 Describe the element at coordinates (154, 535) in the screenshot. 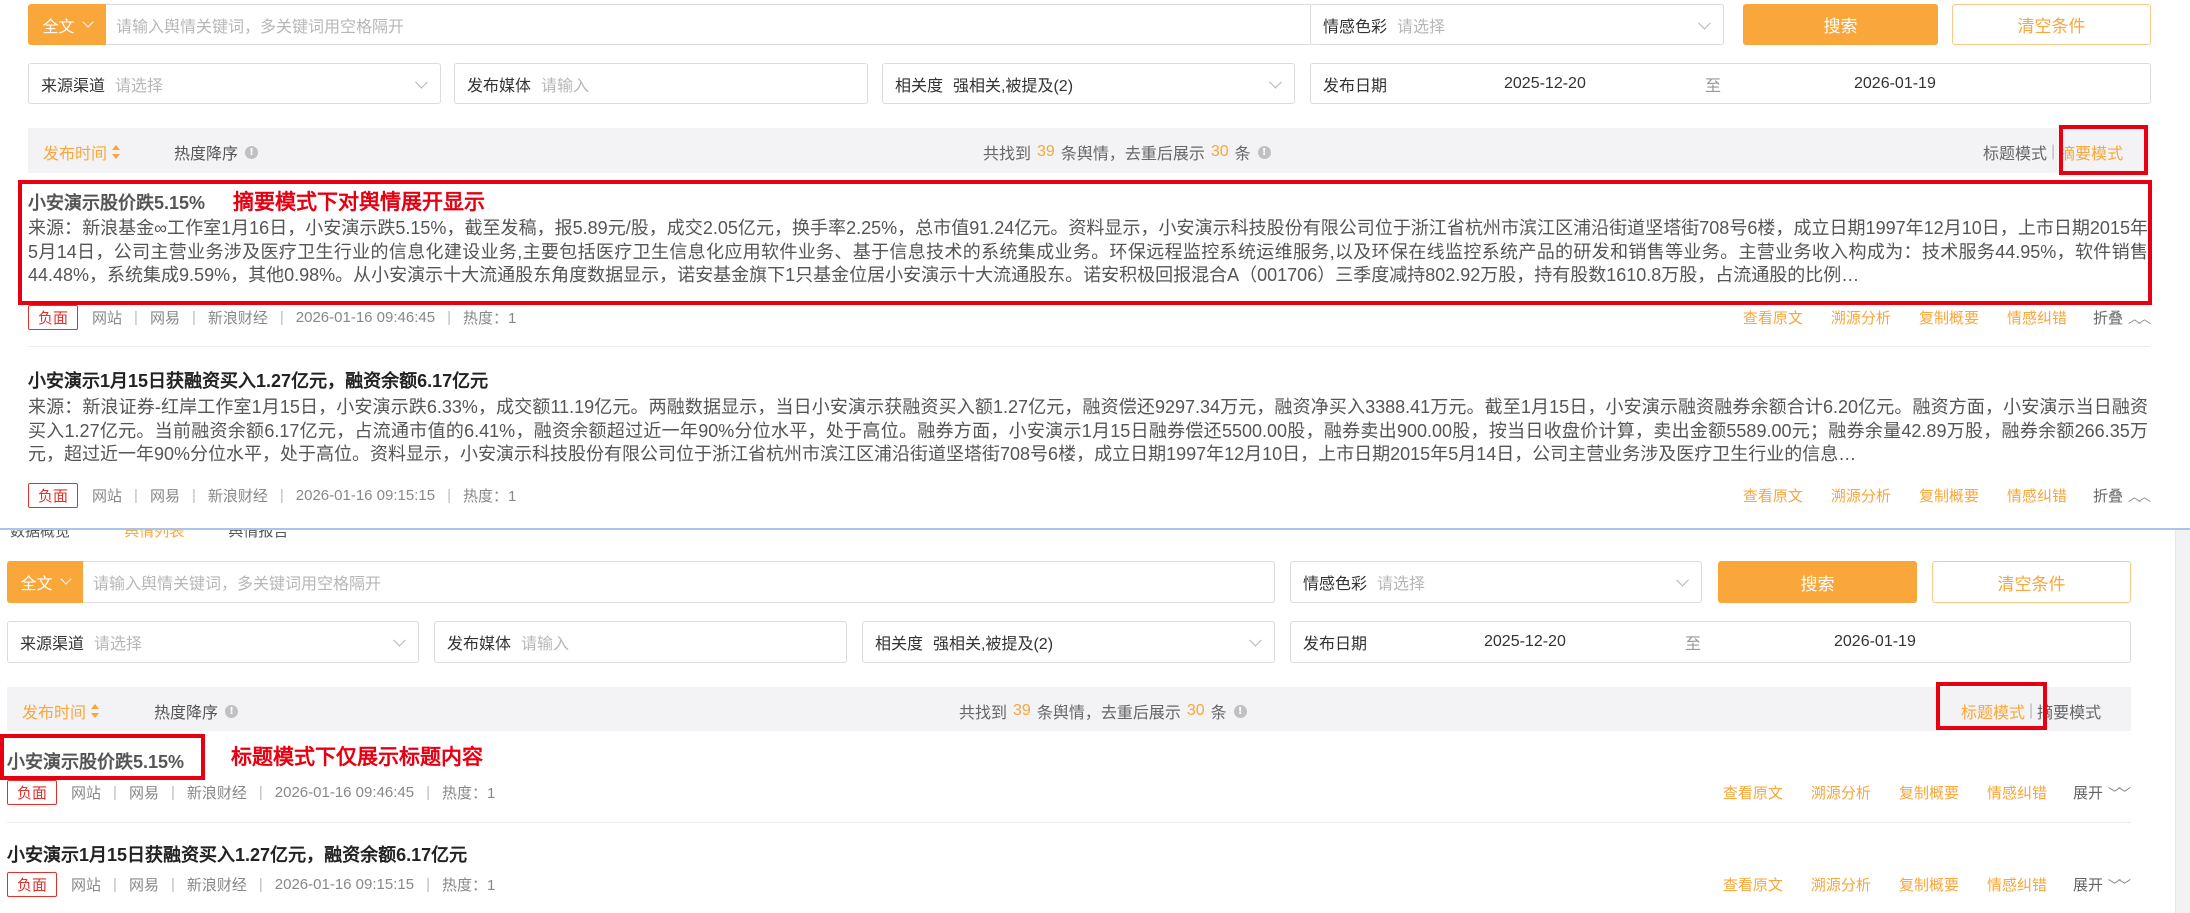

I see `tab-list: 舆情列表` at that location.